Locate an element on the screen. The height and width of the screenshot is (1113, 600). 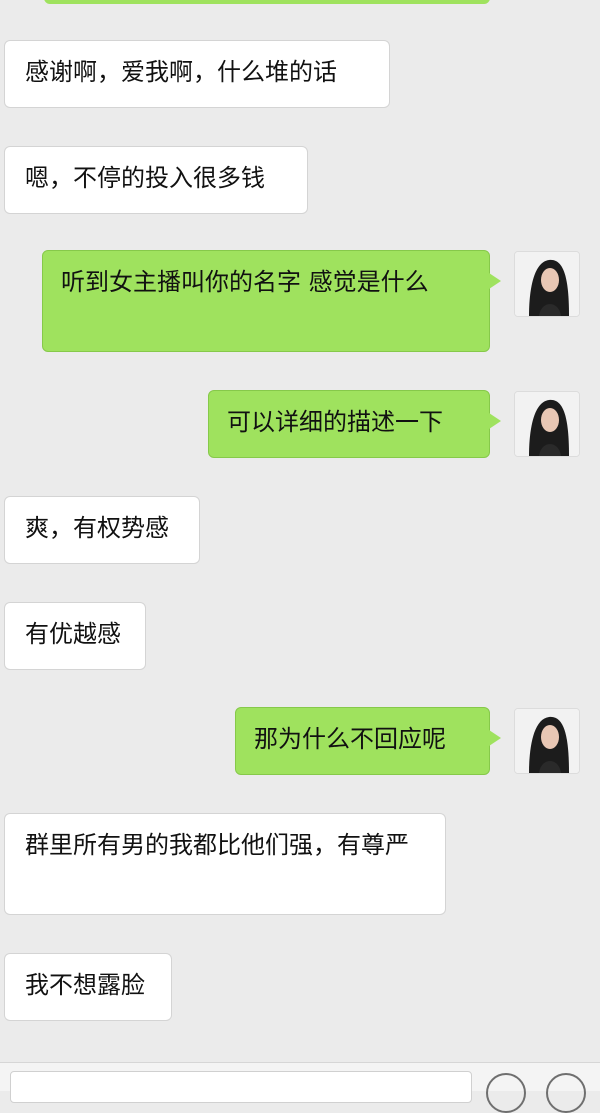
incoming-message: 爽，有权势感 is located at coordinates (102, 530).